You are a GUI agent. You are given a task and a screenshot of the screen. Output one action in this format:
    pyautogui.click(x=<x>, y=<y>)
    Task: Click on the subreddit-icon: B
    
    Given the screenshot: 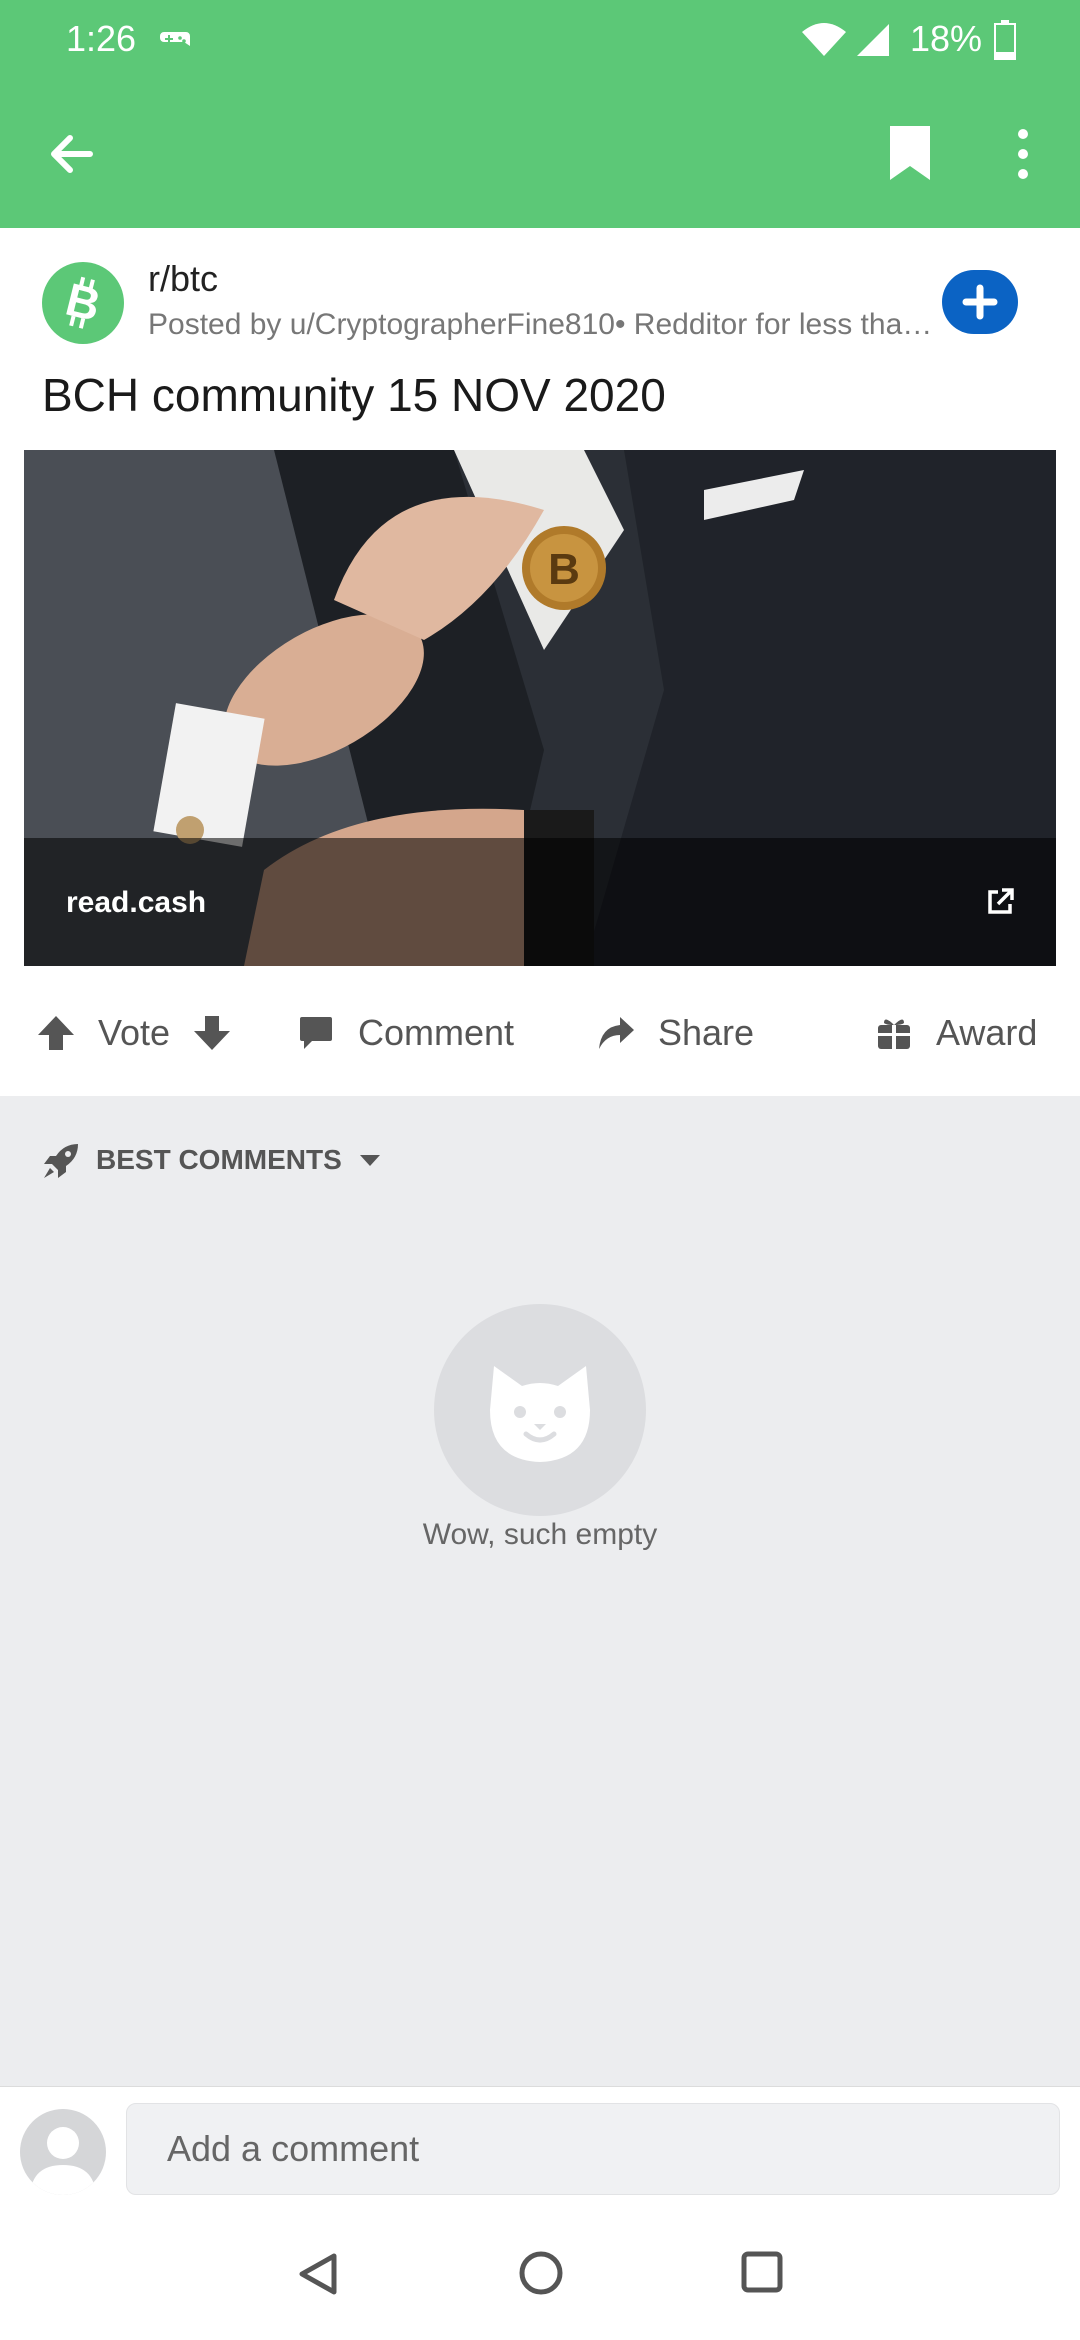 What is the action you would take?
    pyautogui.click(x=83, y=303)
    